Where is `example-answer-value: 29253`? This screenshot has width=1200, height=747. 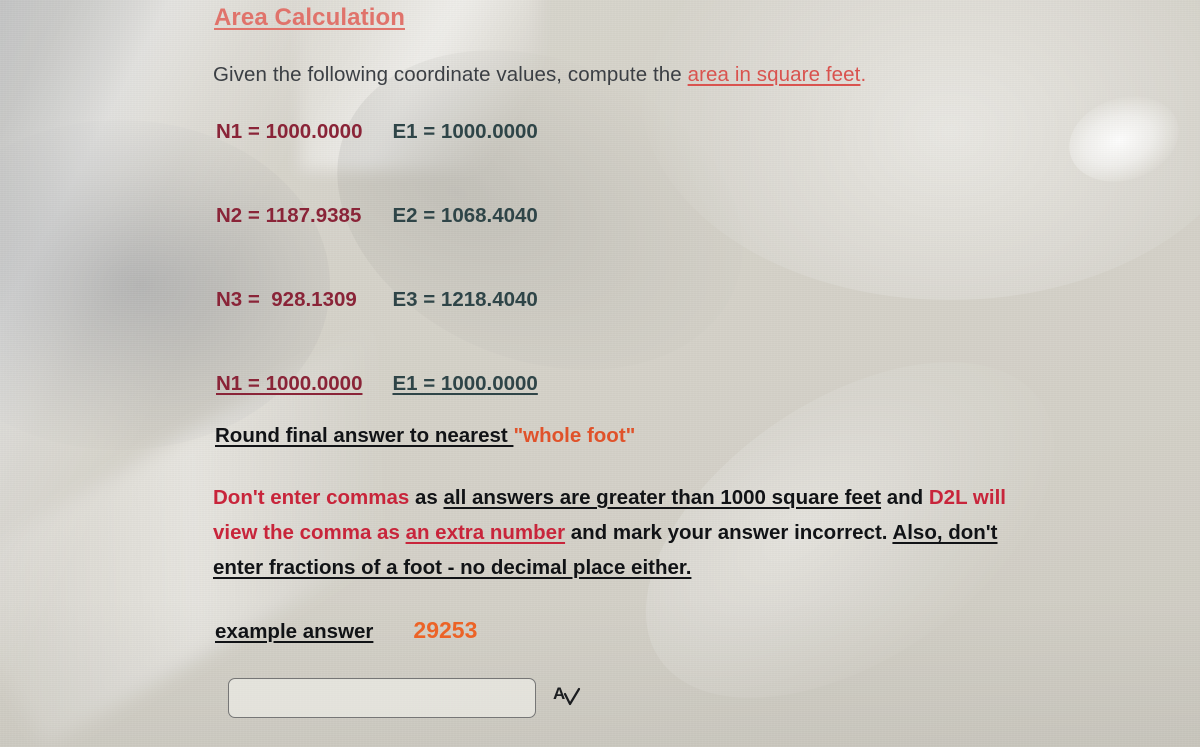
example-answer-value: 29253 is located at coordinates (445, 630).